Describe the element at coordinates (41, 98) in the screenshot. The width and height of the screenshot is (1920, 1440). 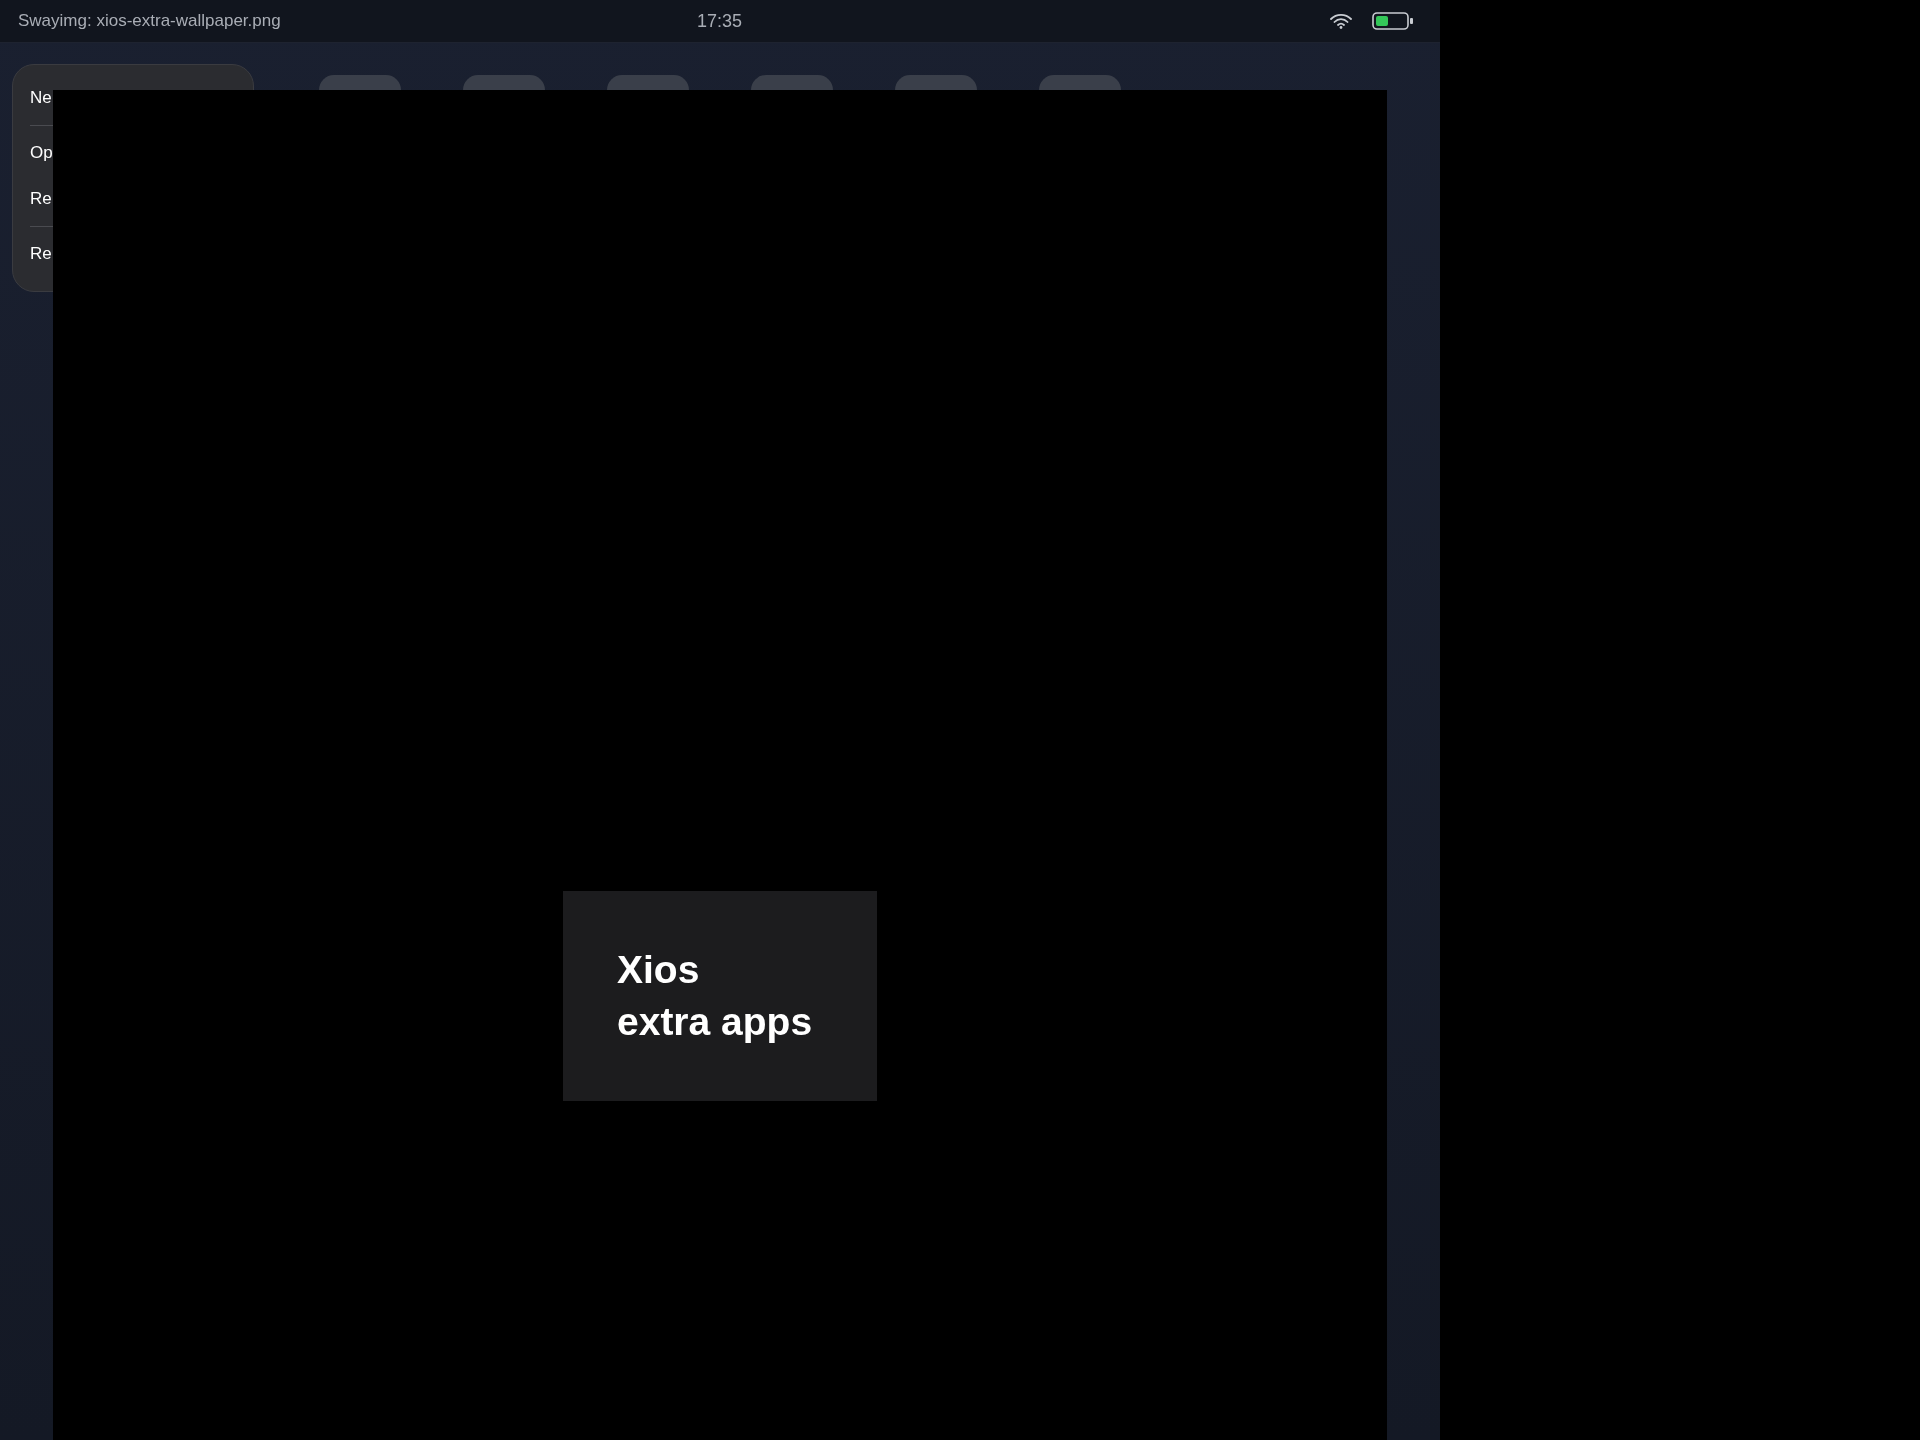
I see `menu-item: Ne` at that location.